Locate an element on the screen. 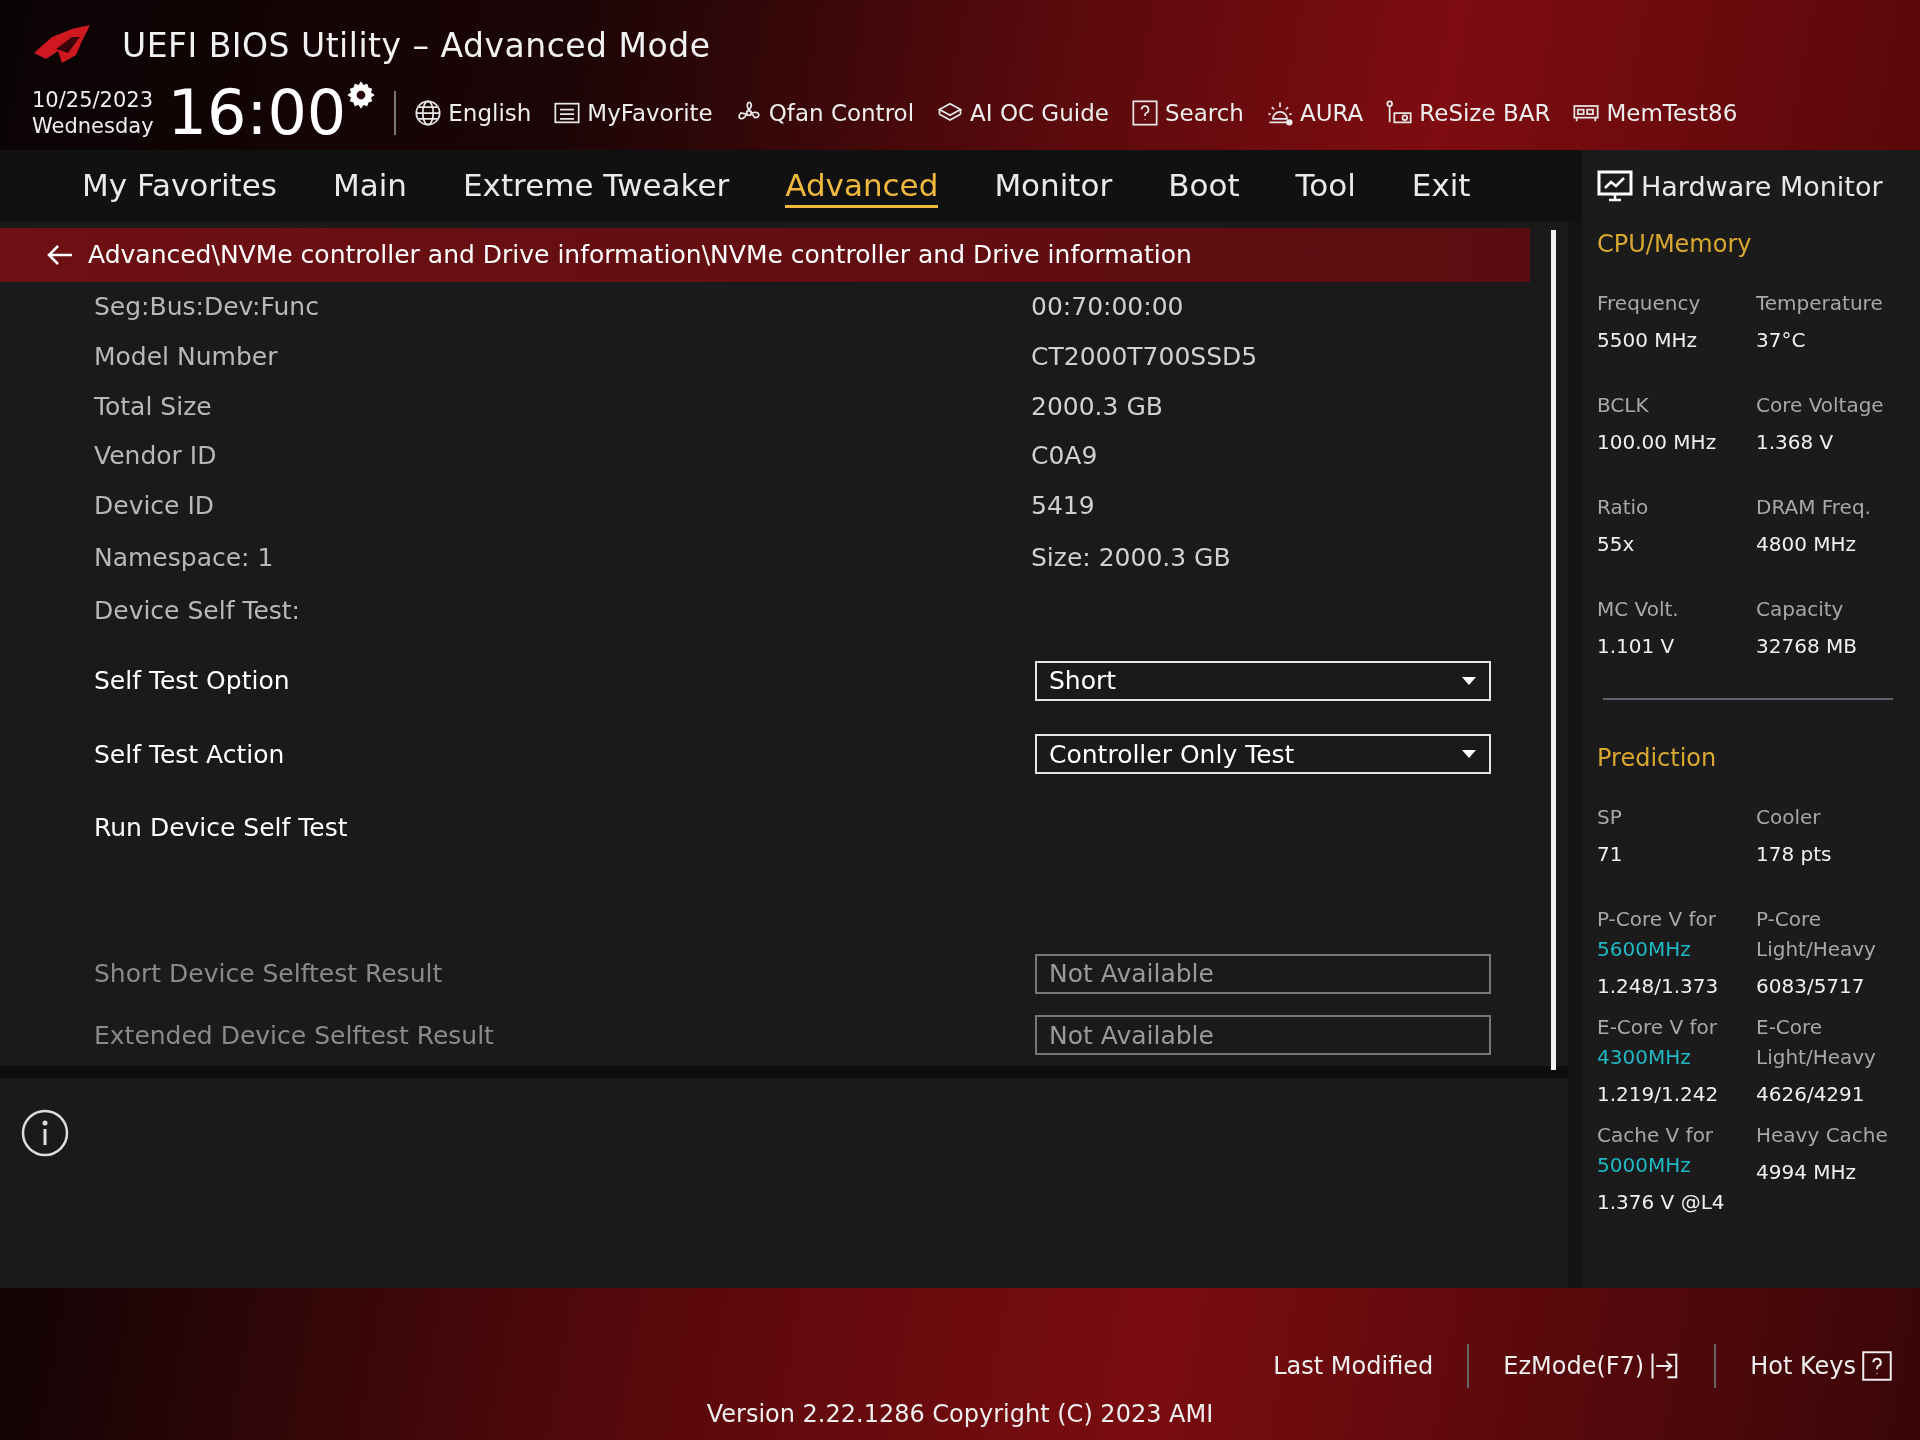  stat-value: 100.00 MHz is located at coordinates (1657, 442).